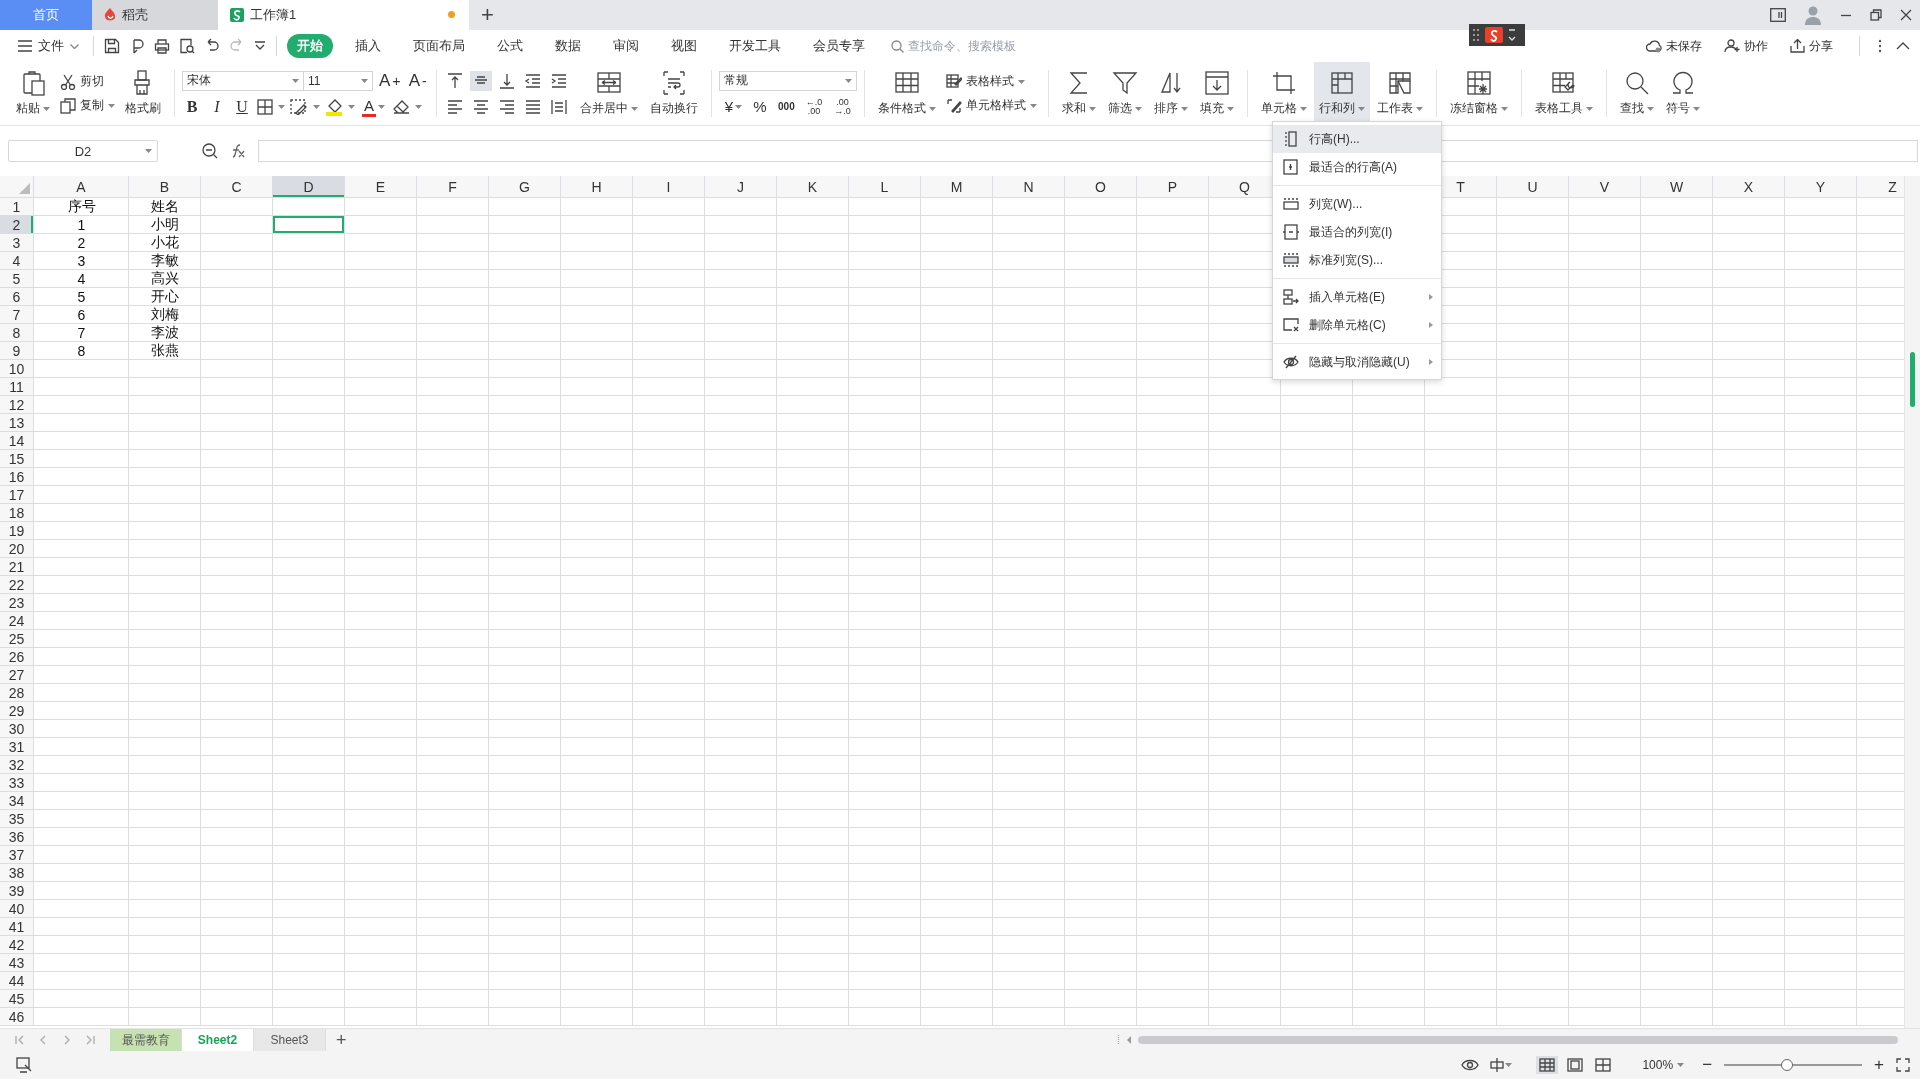 This screenshot has height=1080, width=1920. Describe the element at coordinates (265, 106) in the screenshot. I see `borders-icon` at that location.